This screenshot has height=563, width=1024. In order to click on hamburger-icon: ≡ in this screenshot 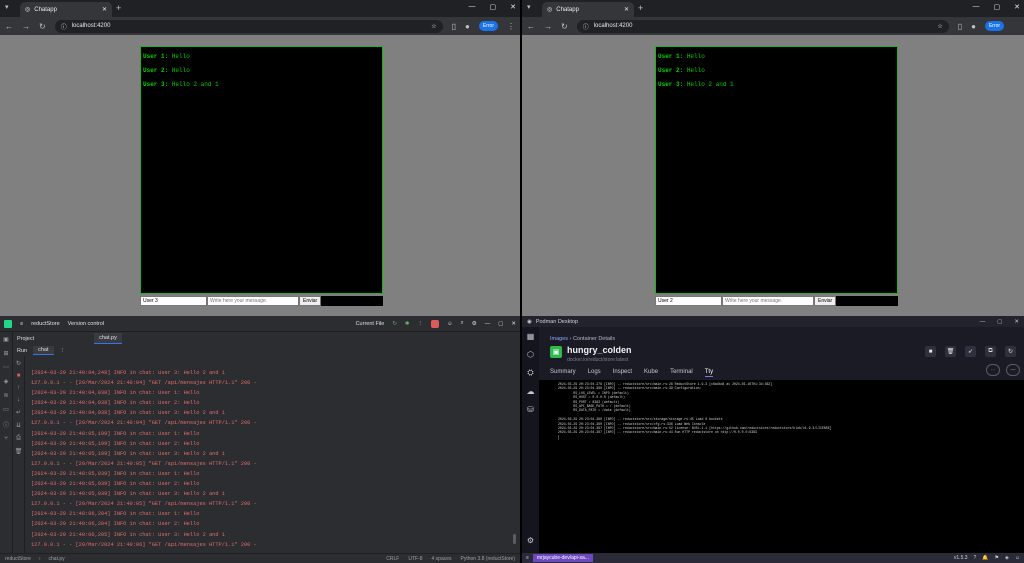, I will do `click(21, 324)`.